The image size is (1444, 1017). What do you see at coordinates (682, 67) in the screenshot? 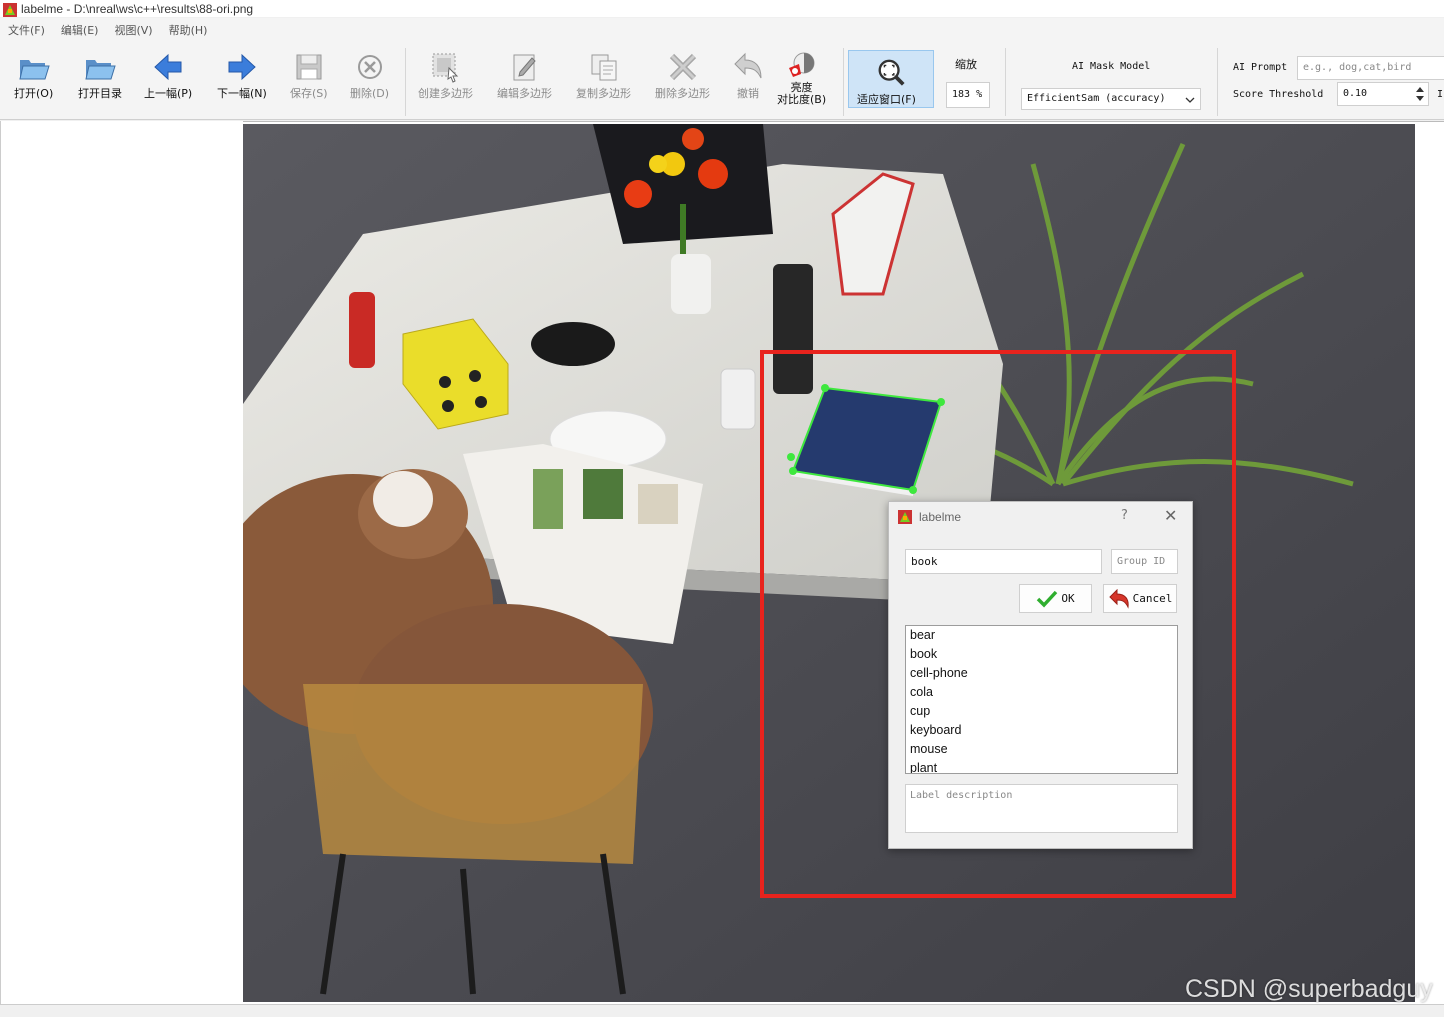
I see `x-delete-icon` at bounding box center [682, 67].